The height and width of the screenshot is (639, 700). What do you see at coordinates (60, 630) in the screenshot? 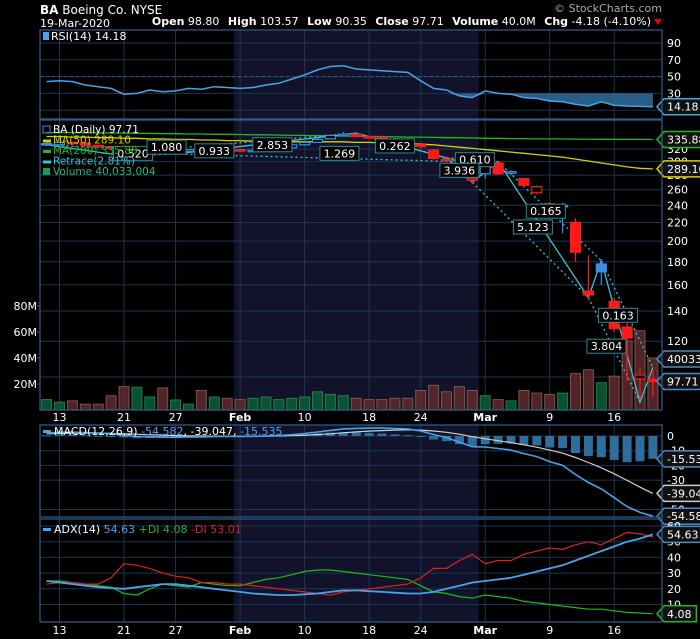
I see `x-axis-label-bottom: 13` at bounding box center [60, 630].